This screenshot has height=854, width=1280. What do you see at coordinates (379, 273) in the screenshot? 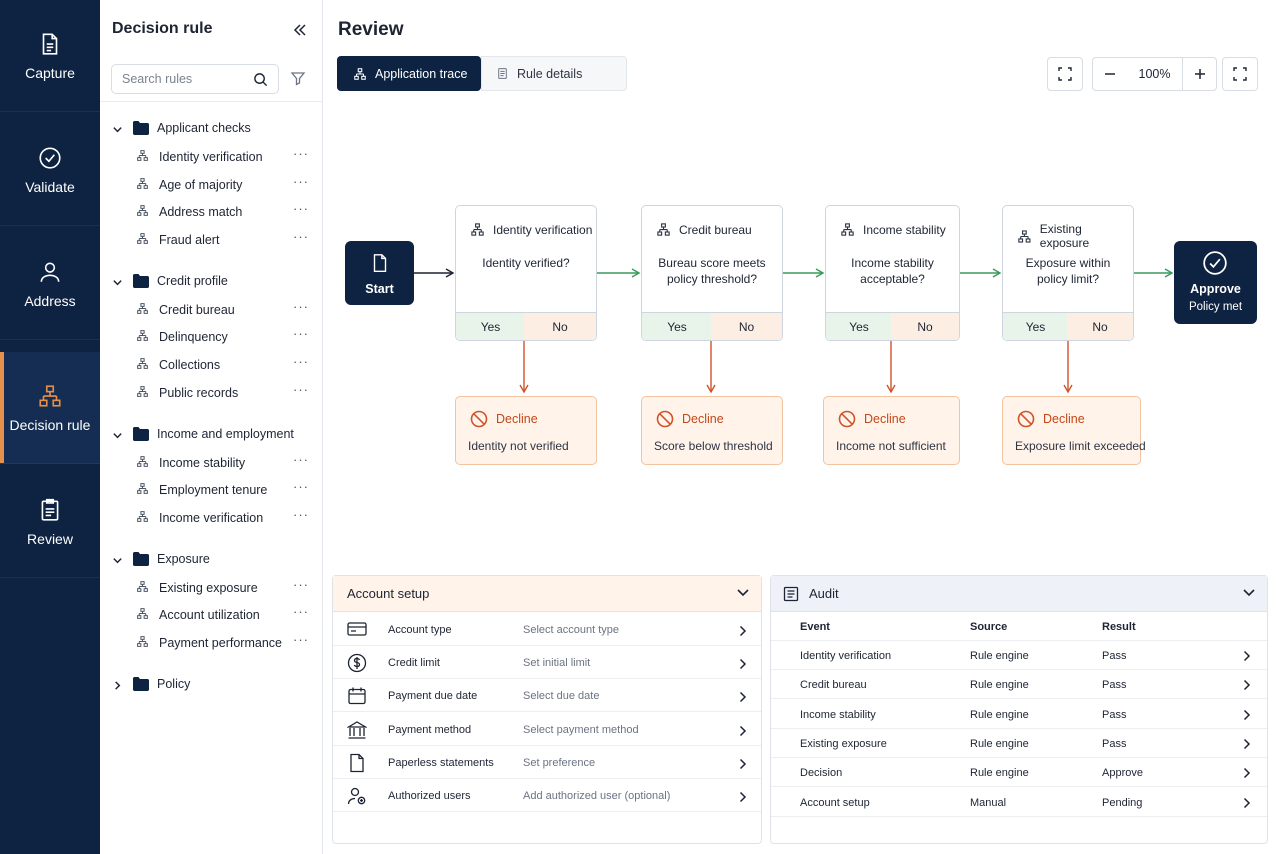
I see `start-node: Start` at bounding box center [379, 273].